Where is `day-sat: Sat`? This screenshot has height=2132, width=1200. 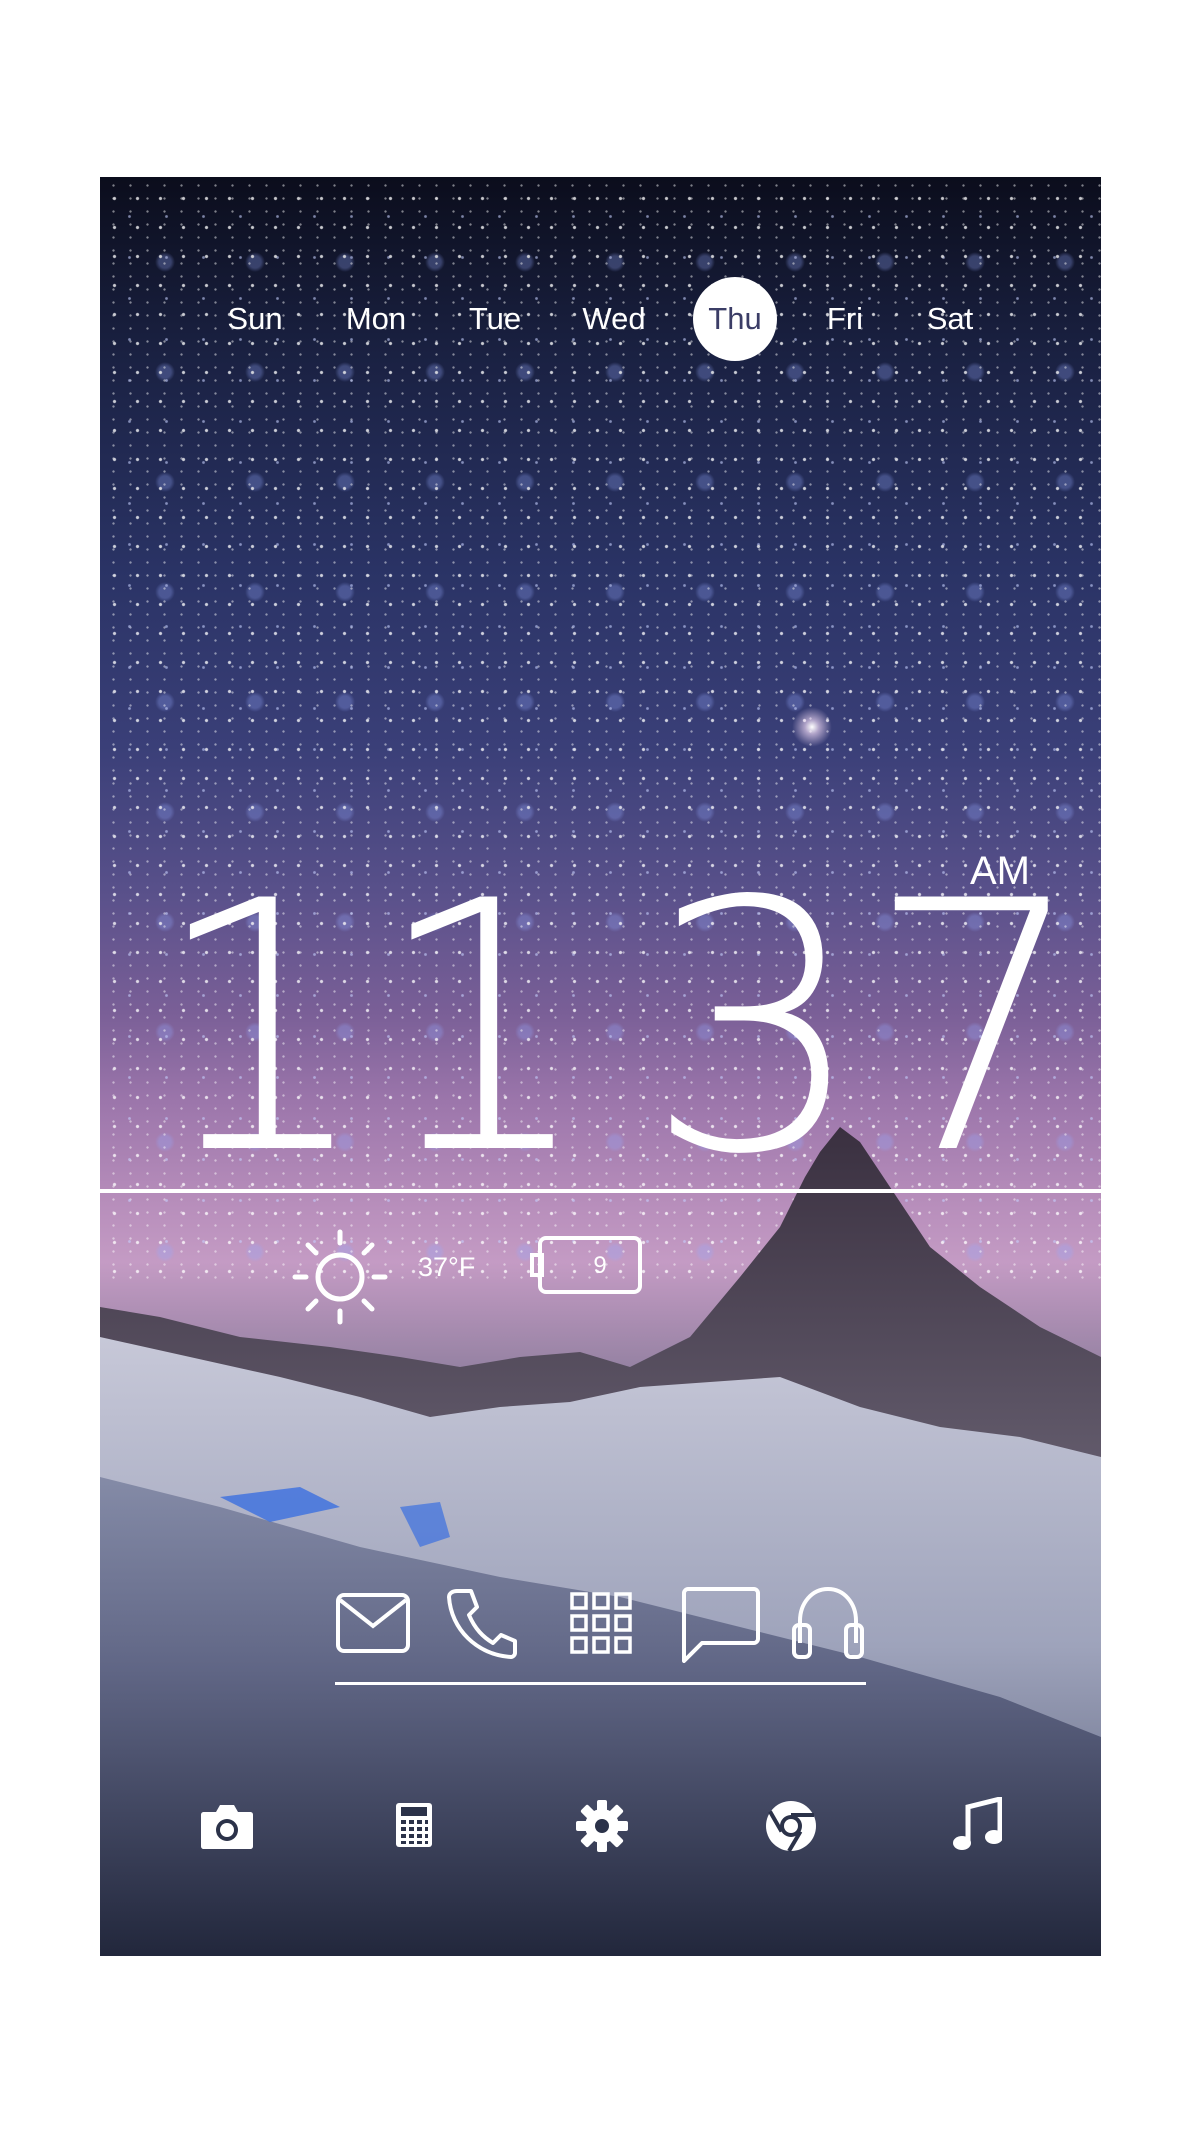
day-sat: Sat is located at coordinates (950, 319).